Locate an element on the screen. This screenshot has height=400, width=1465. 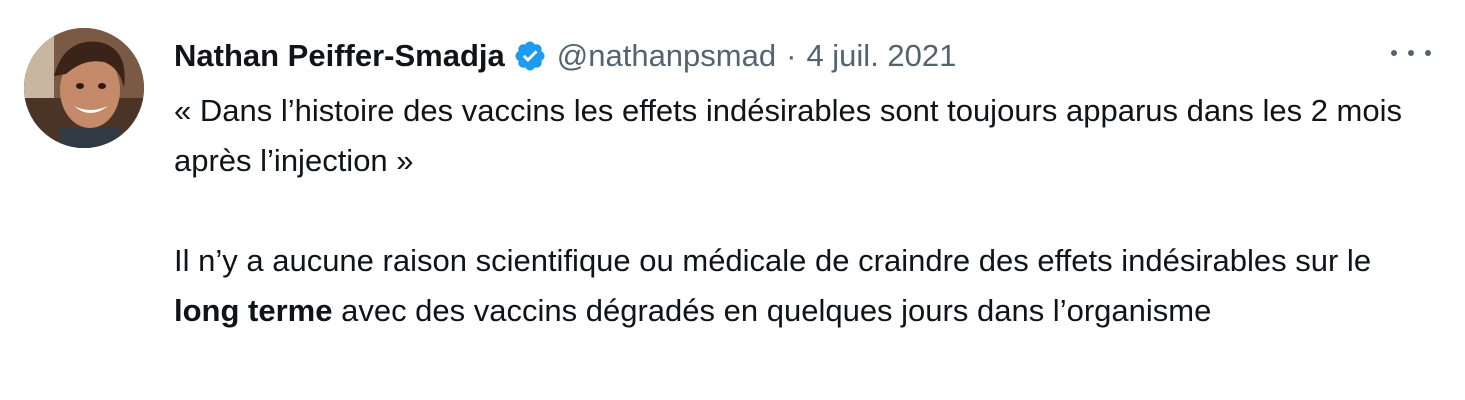
more-horizontal-icon is located at coordinates (1411, 53).